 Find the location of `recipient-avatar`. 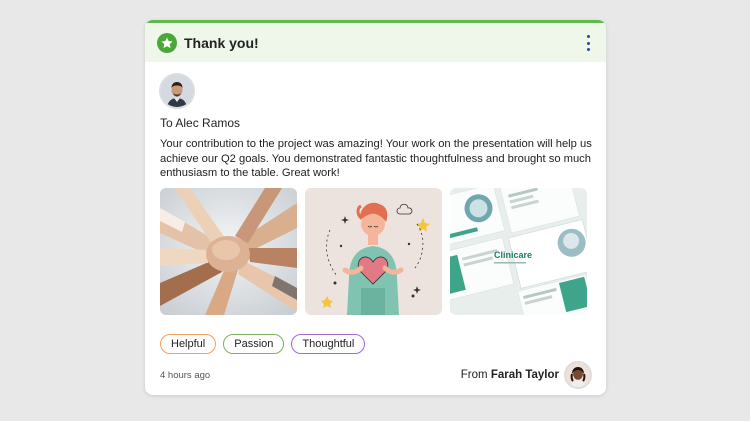

recipient-avatar is located at coordinates (177, 91).